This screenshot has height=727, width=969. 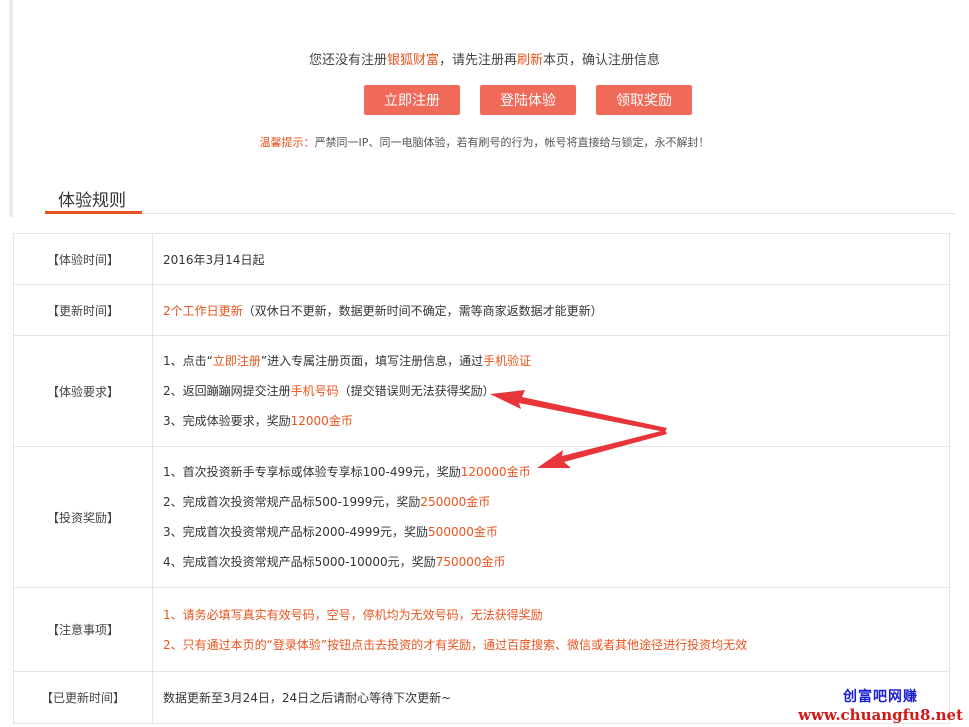 I want to click on update-highlight: 2个工作日更新, so click(x=203, y=310).